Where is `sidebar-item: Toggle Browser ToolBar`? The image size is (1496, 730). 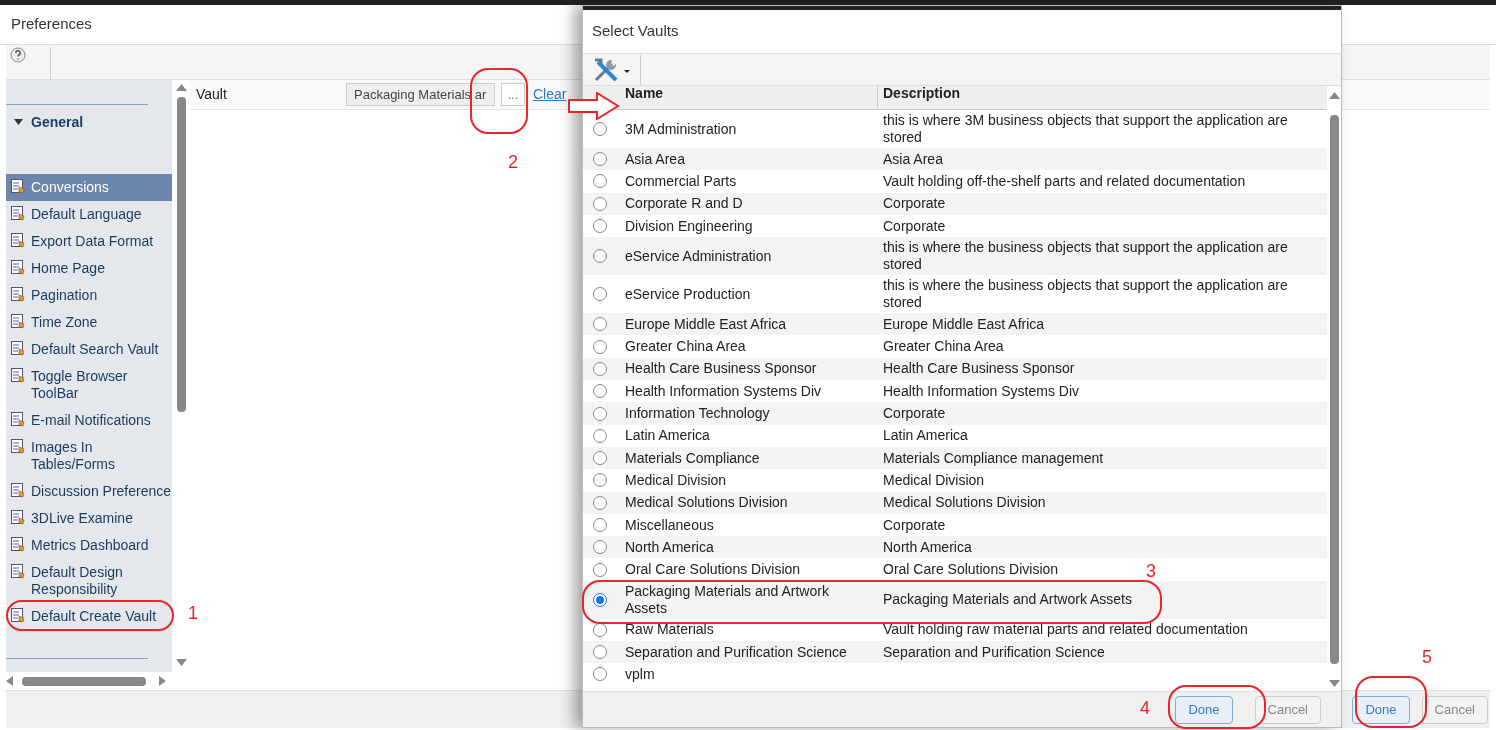
sidebar-item: Toggle Browser ToolBar is located at coordinates (89, 385).